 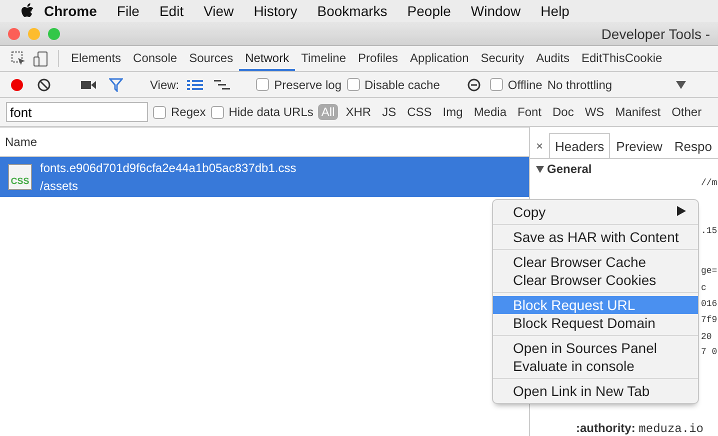 I want to click on window-title: Developer Tools -, so click(x=655, y=34).